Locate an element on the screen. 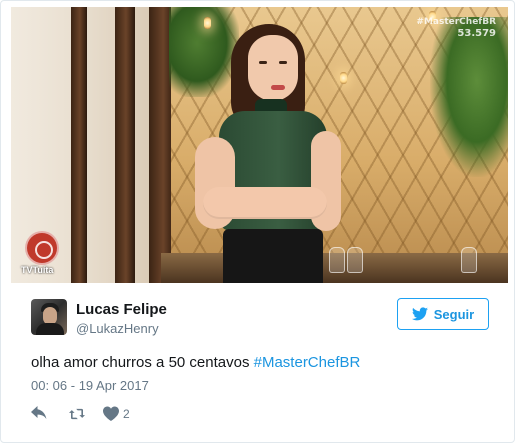  reply-icon is located at coordinates (39, 412).